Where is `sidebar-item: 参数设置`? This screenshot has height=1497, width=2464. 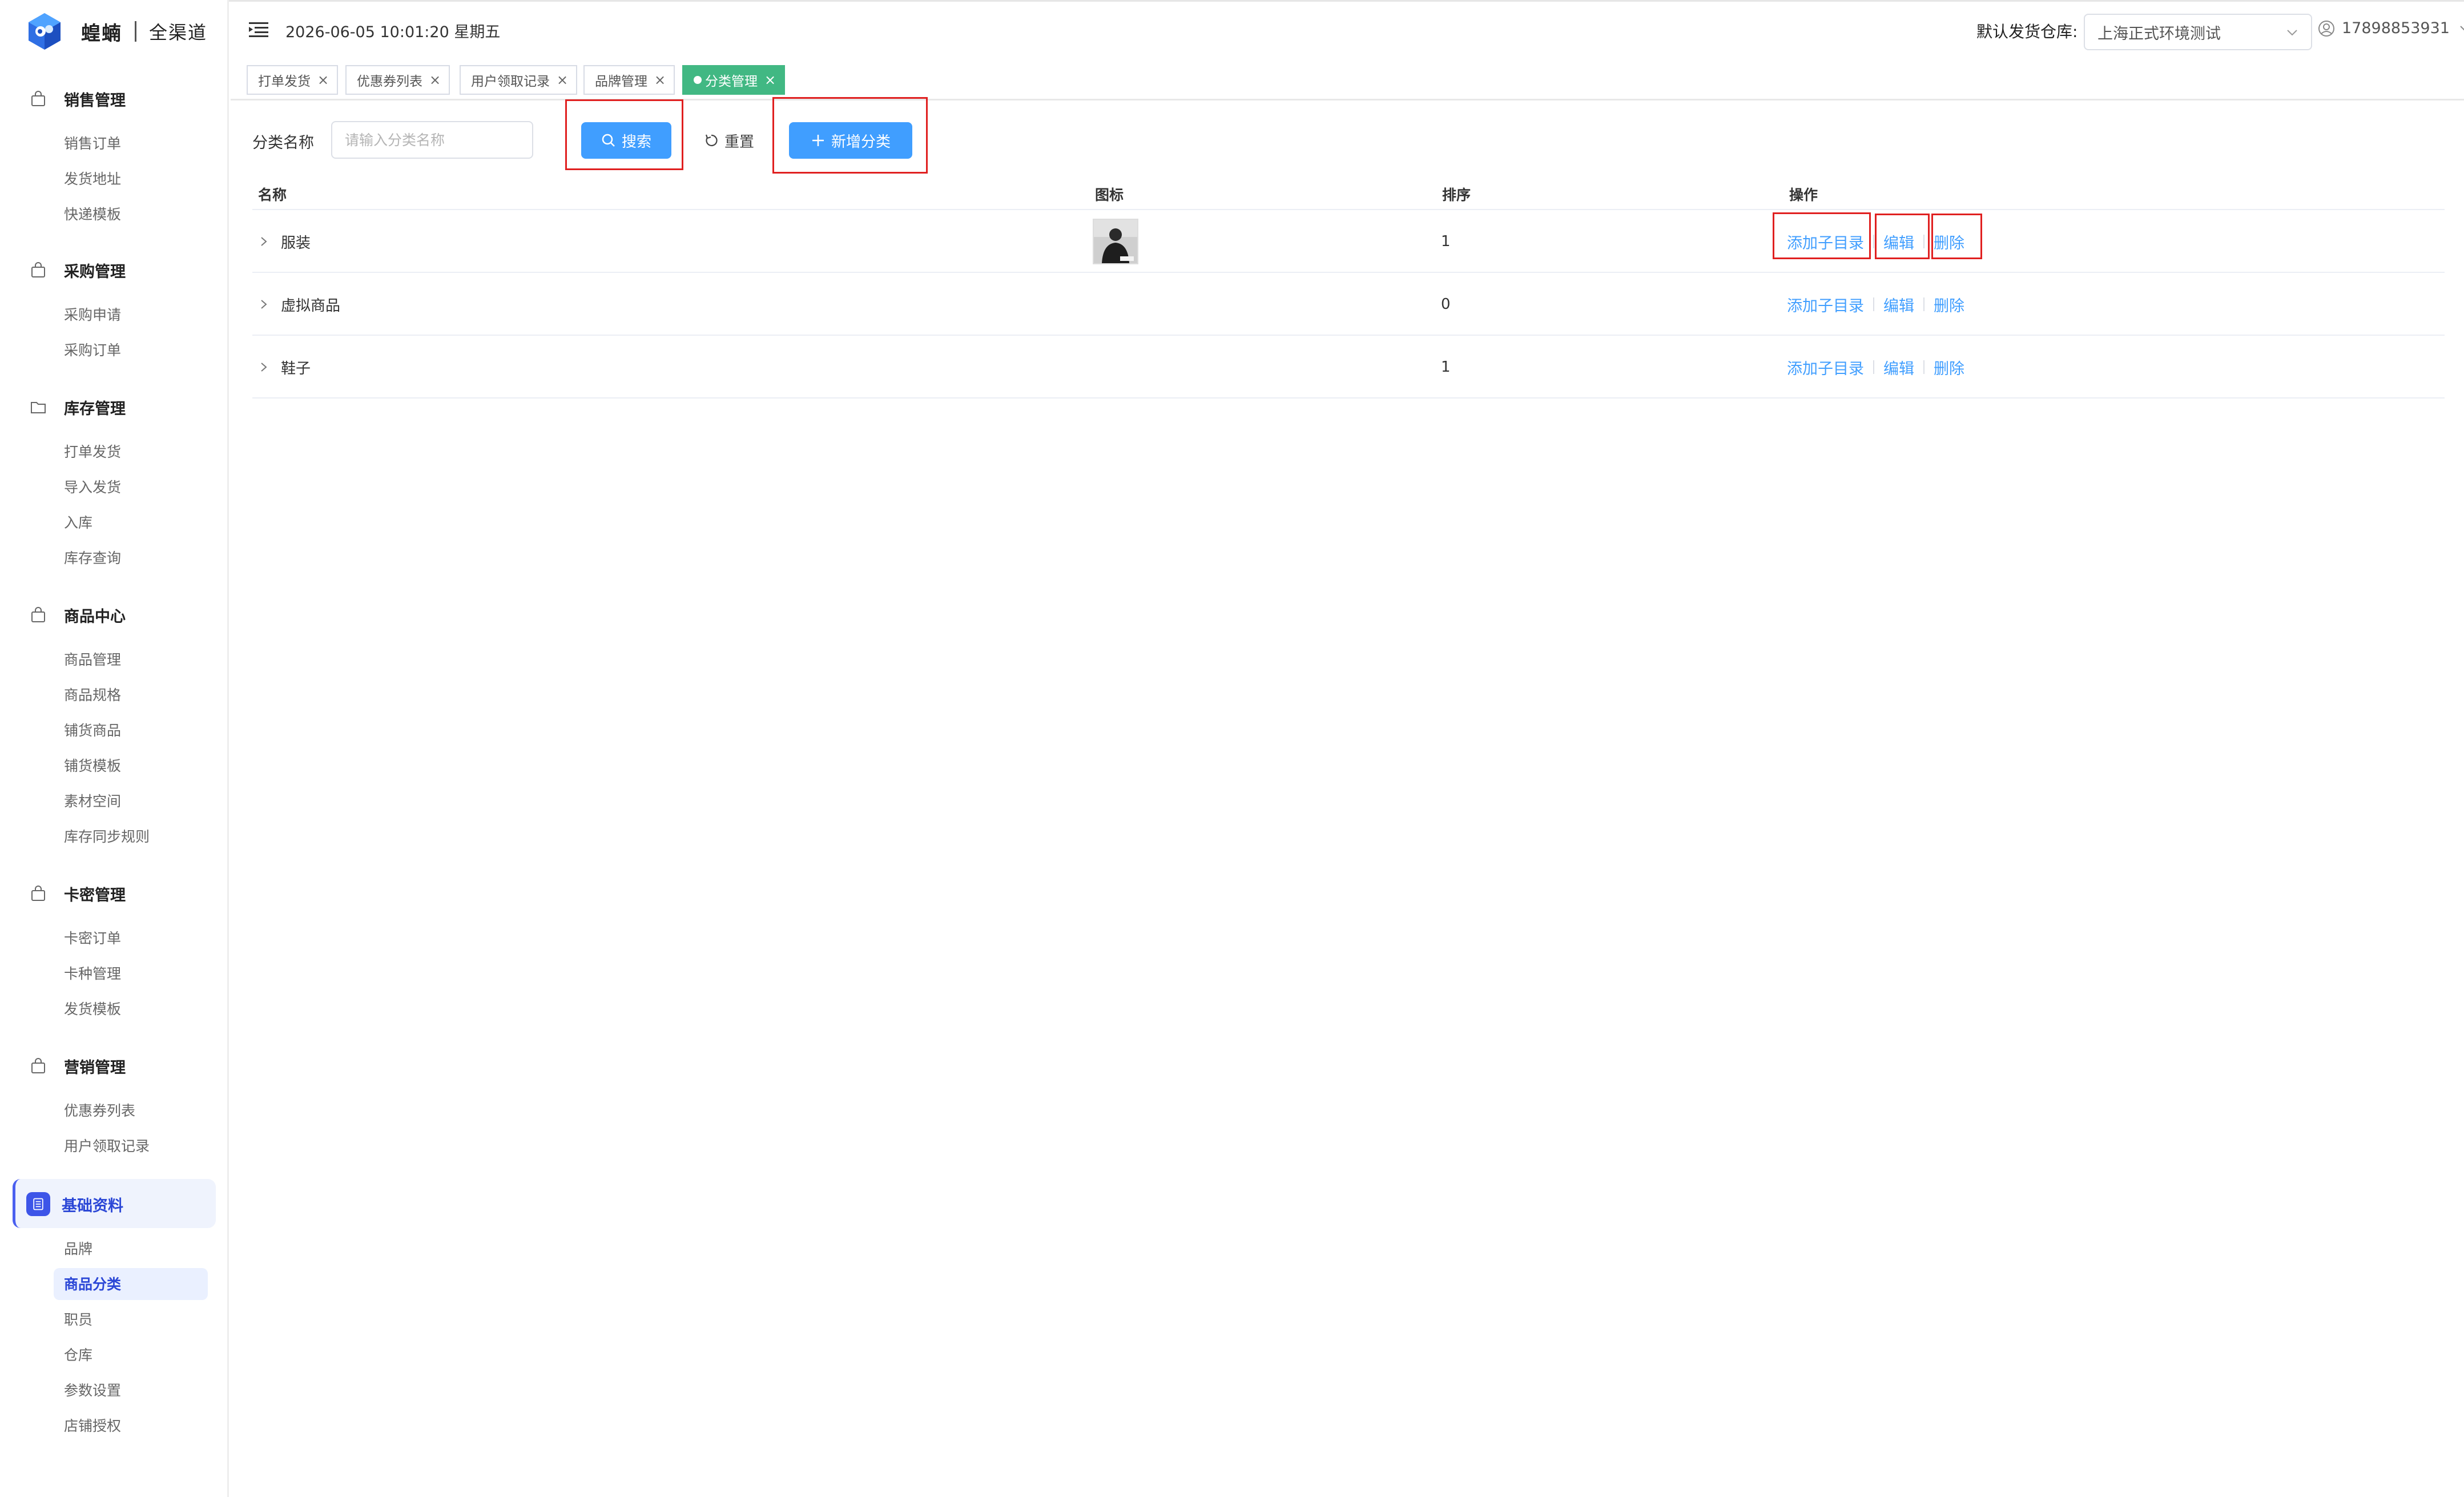
sidebar-item: 参数设置 is located at coordinates (92, 1389).